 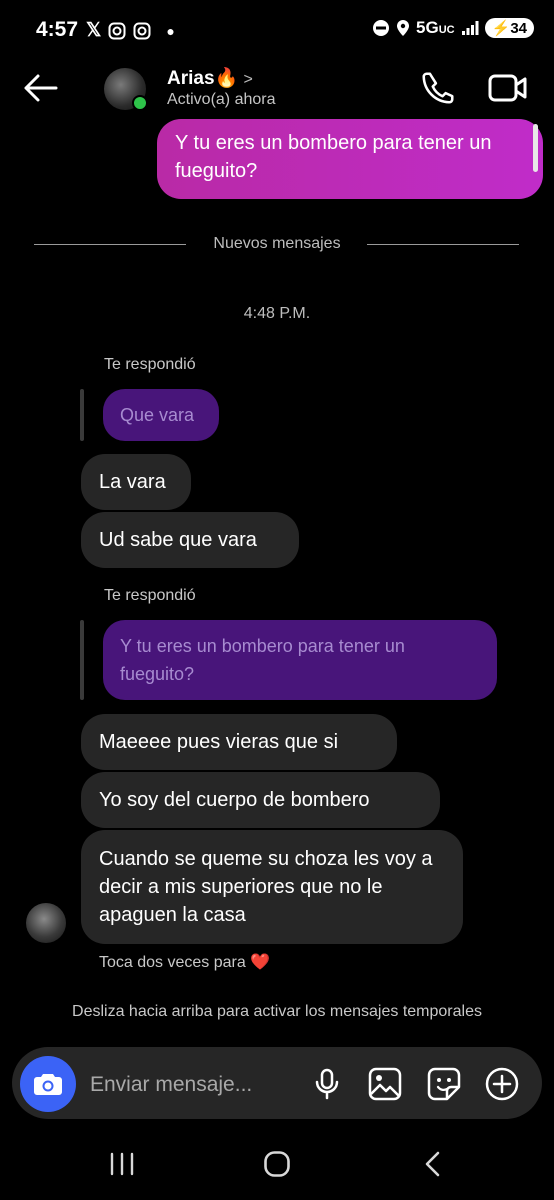 What do you see at coordinates (403, 28) in the screenshot?
I see `location-icon` at bounding box center [403, 28].